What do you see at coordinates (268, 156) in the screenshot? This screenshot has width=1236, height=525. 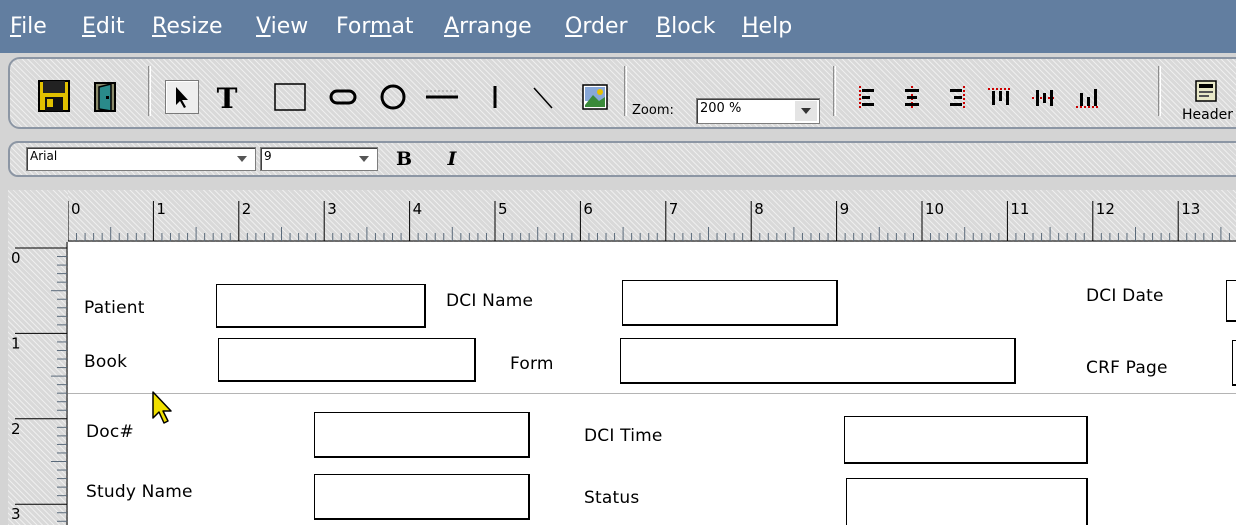 I see `font-size-value: 9` at bounding box center [268, 156].